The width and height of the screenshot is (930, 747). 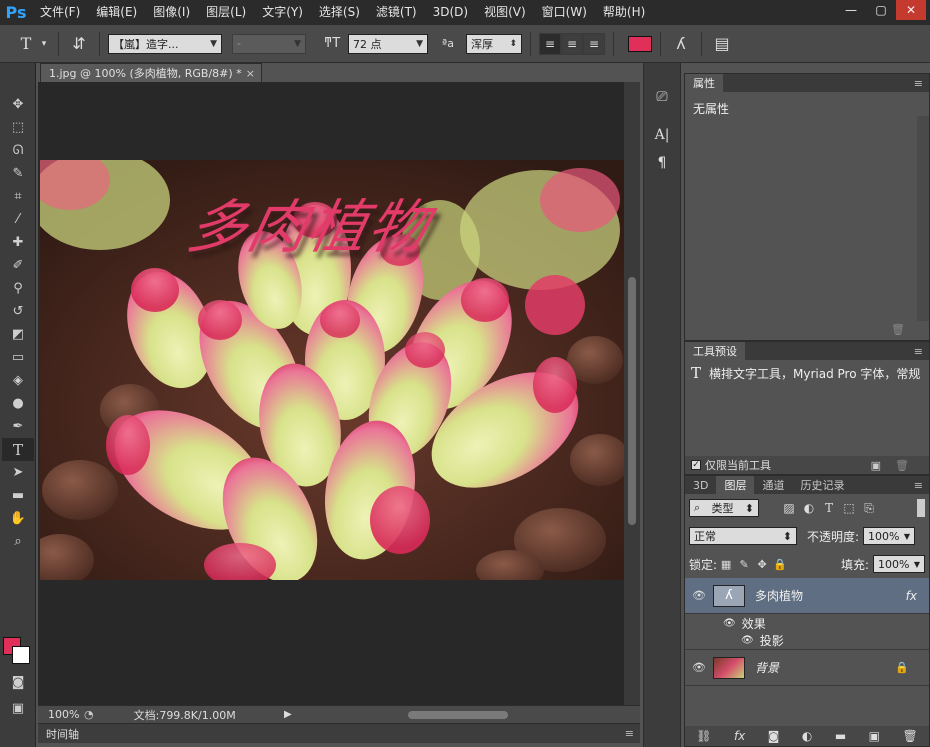 What do you see at coordinates (744, 564) in the screenshot?
I see `lock-image-icon: ✎` at bounding box center [744, 564].